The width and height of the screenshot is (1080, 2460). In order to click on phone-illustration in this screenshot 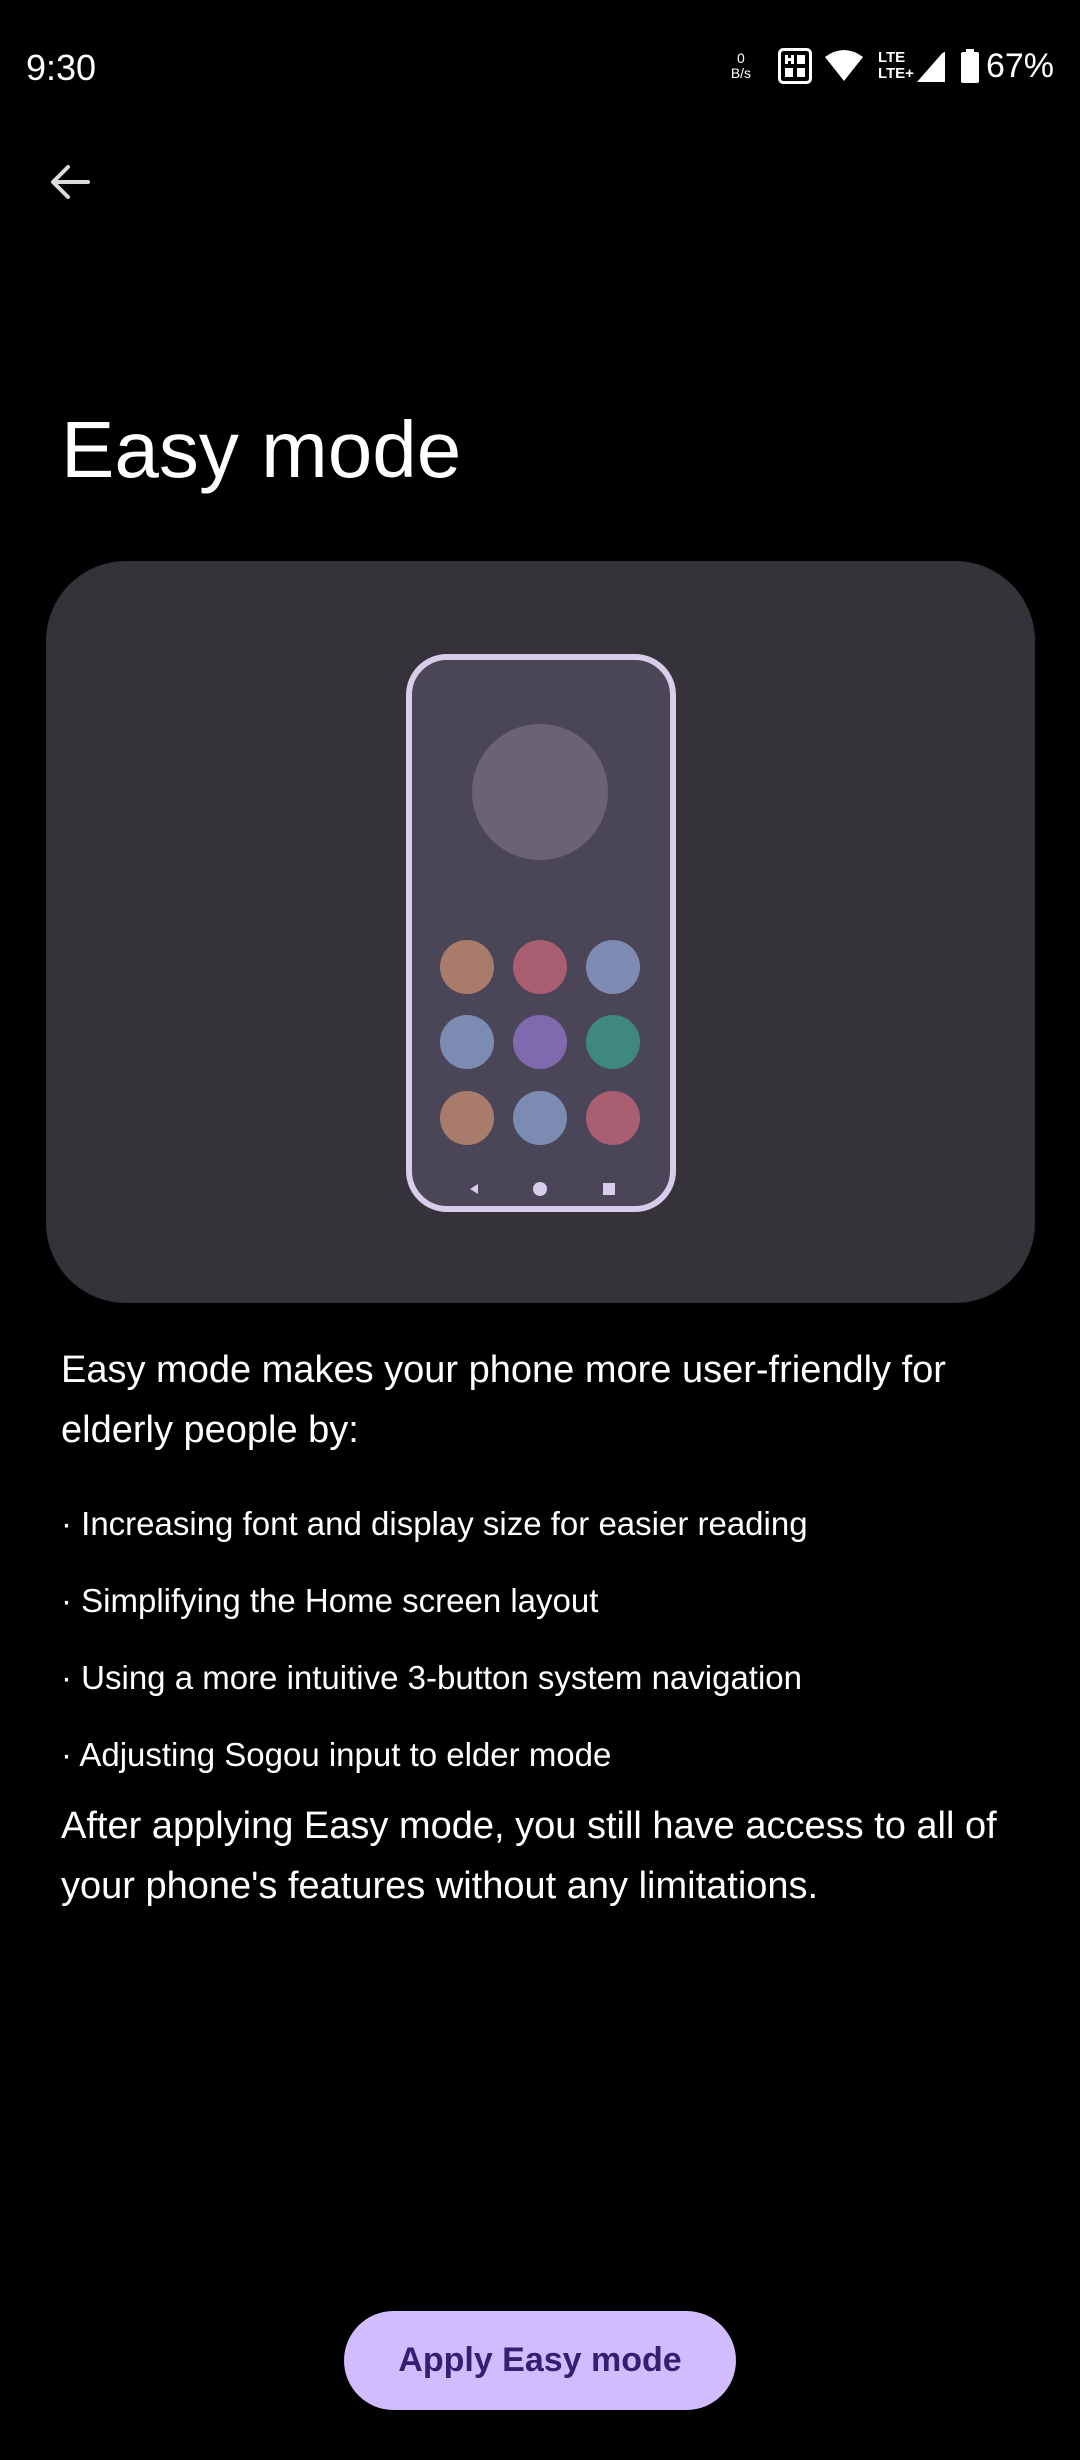, I will do `click(541, 933)`.